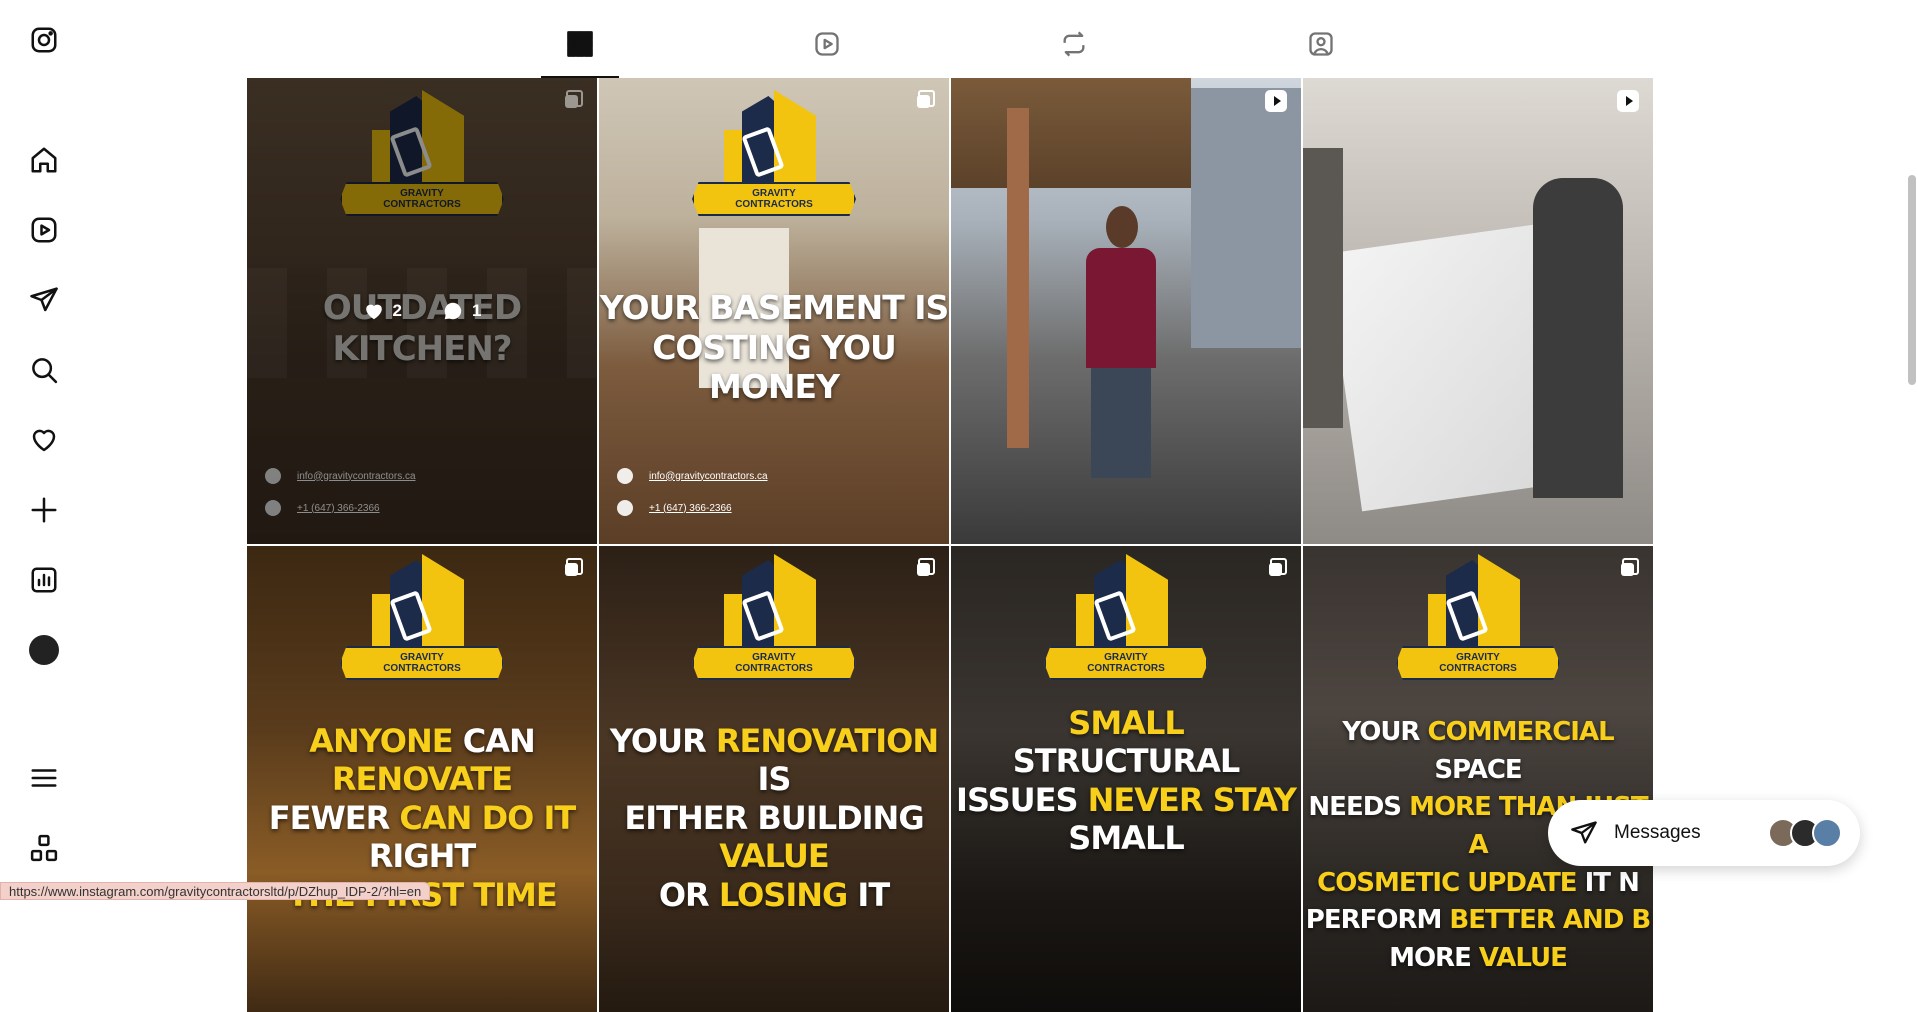  What do you see at coordinates (1121, 308) in the screenshot?
I see `person-shirt` at bounding box center [1121, 308].